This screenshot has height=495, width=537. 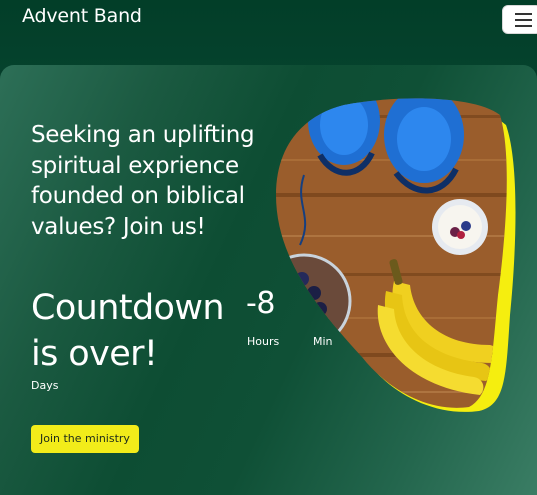 I want to click on top-navbar: Advent Band, so click(x=268, y=35).